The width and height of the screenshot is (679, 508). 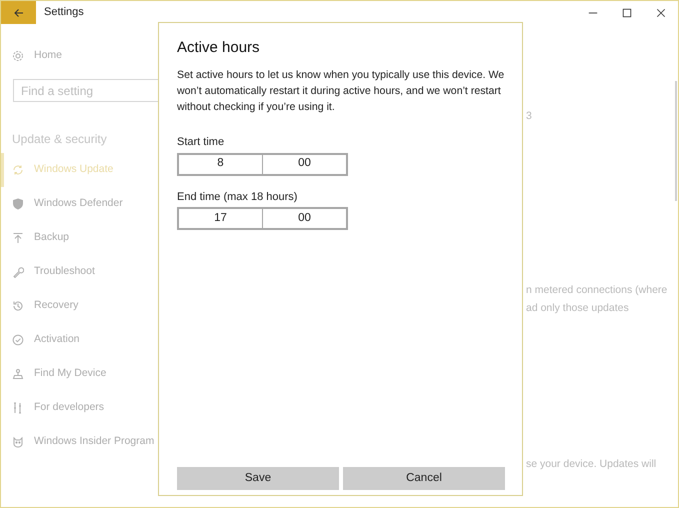 I want to click on check-circle-icon, so click(x=18, y=340).